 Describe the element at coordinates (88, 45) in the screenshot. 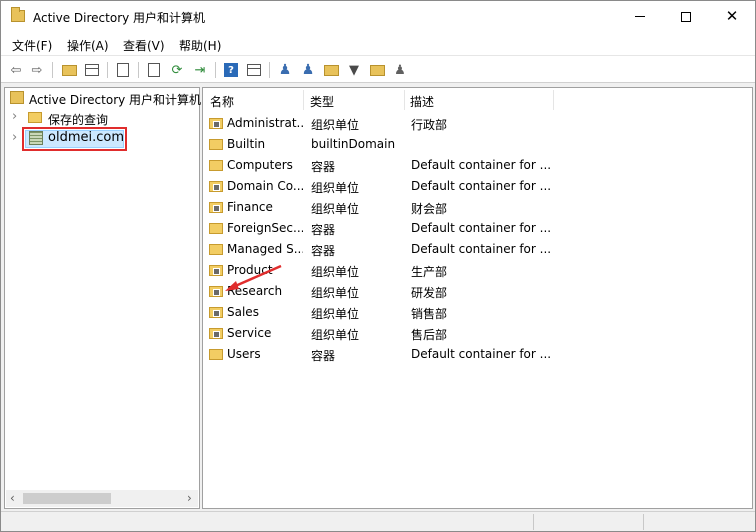

I see `menu-action: 操作(A)` at that location.